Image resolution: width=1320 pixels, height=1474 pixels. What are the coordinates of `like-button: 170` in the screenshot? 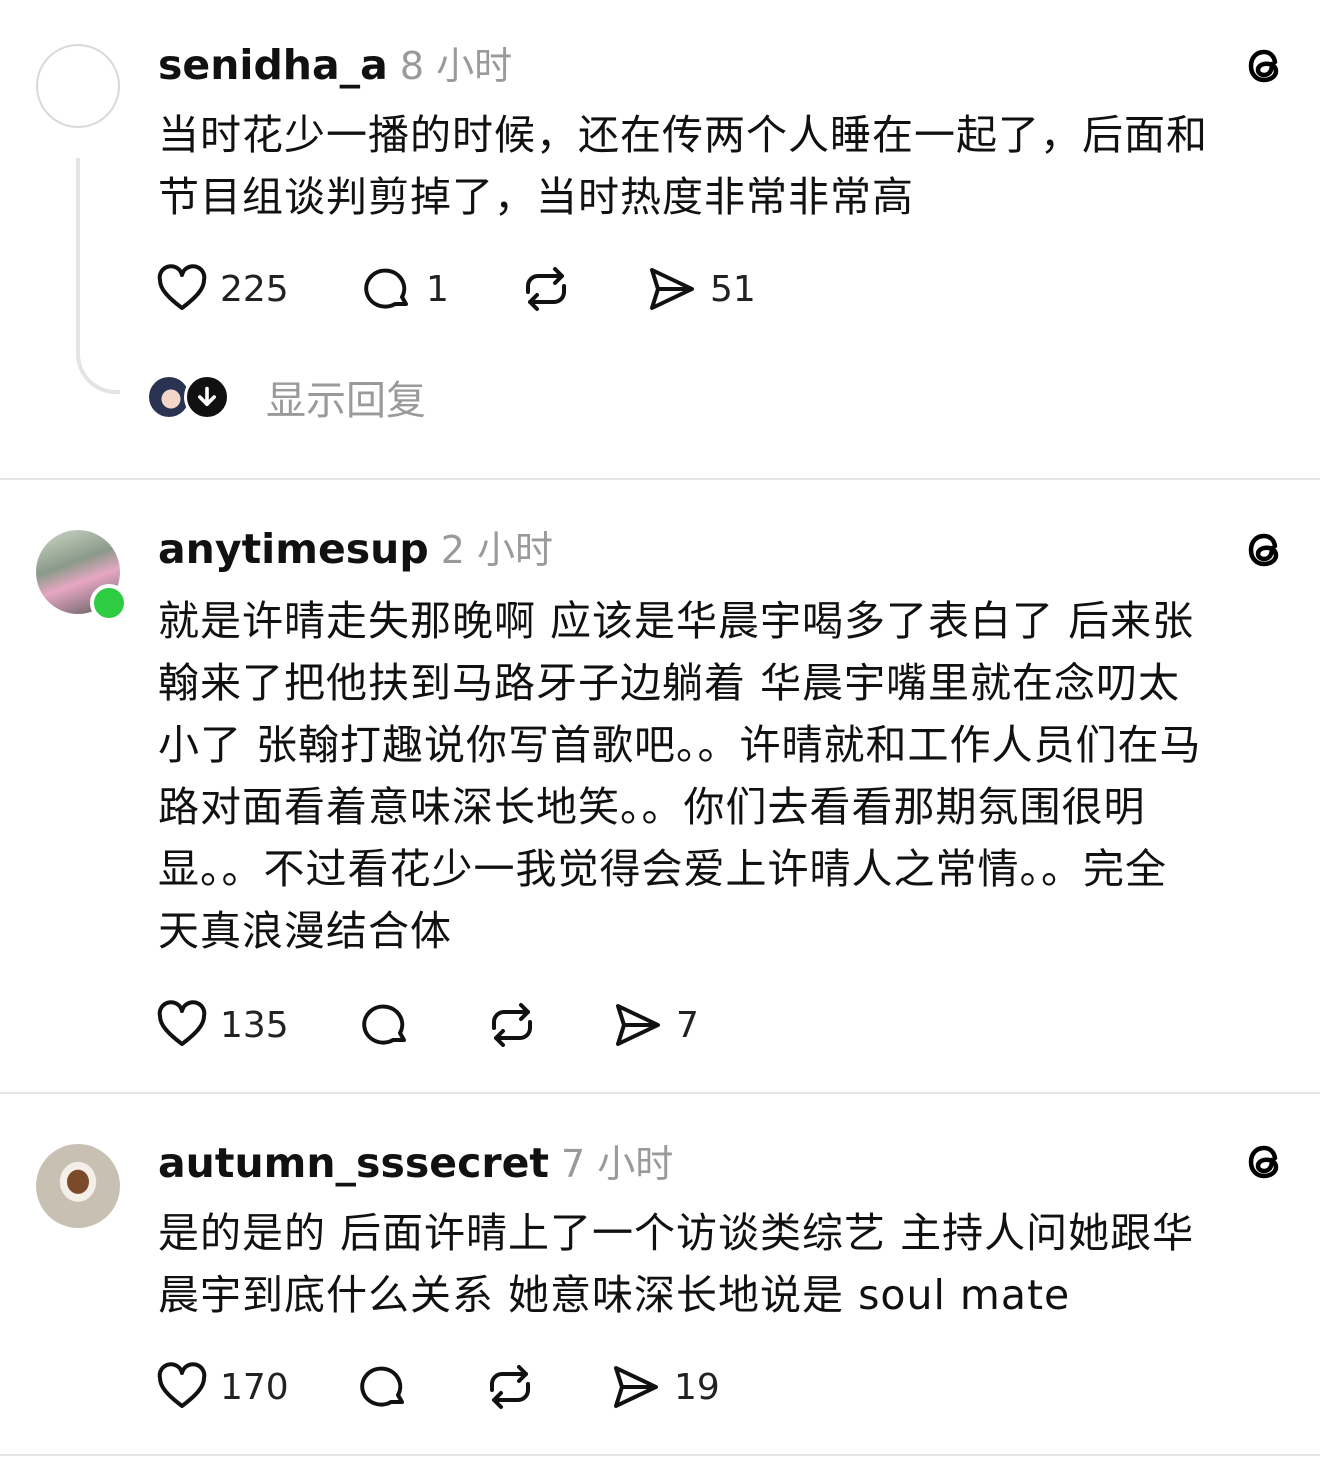 It's located at (222, 1387).